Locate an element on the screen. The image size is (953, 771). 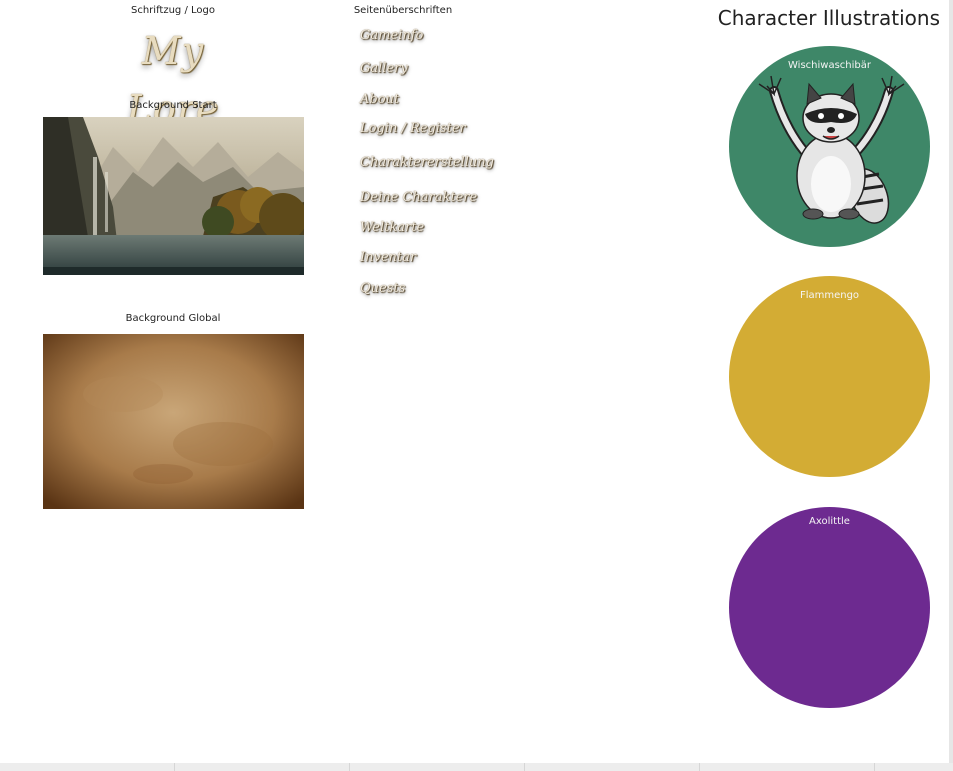
character-card-wischiwaschibaer: Wischiwaschibär is located at coordinates (829, 146).